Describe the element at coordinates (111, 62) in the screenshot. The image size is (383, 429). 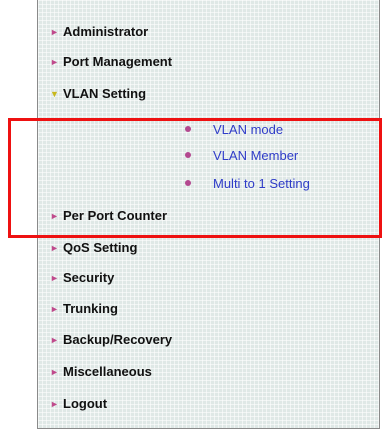
I see `menu-item-port-management: ► Port Management` at that location.